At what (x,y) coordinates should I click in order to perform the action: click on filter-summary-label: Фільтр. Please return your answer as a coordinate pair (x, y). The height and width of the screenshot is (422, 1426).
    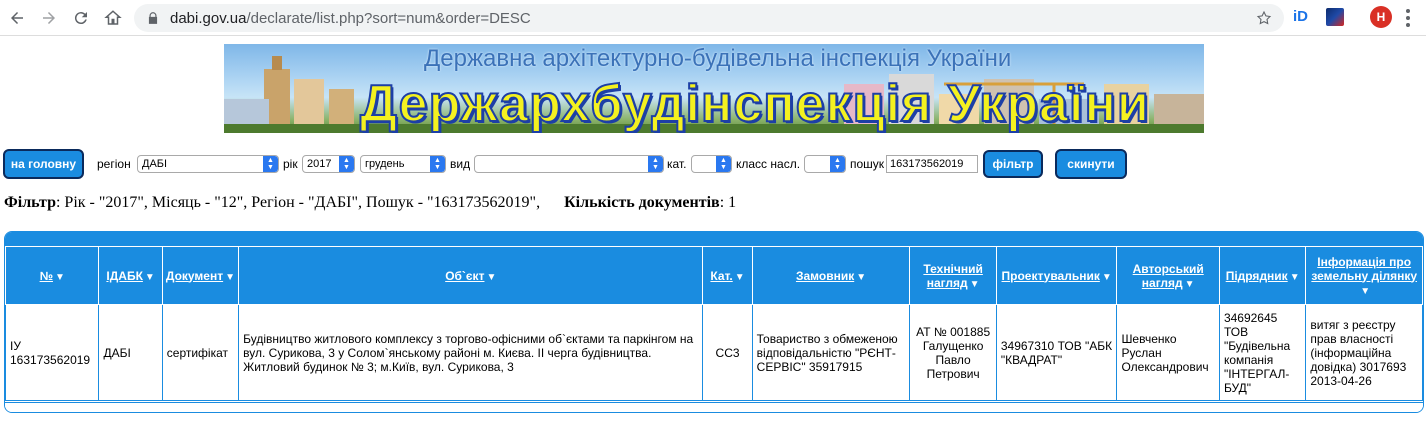
    Looking at the image, I should click on (30, 202).